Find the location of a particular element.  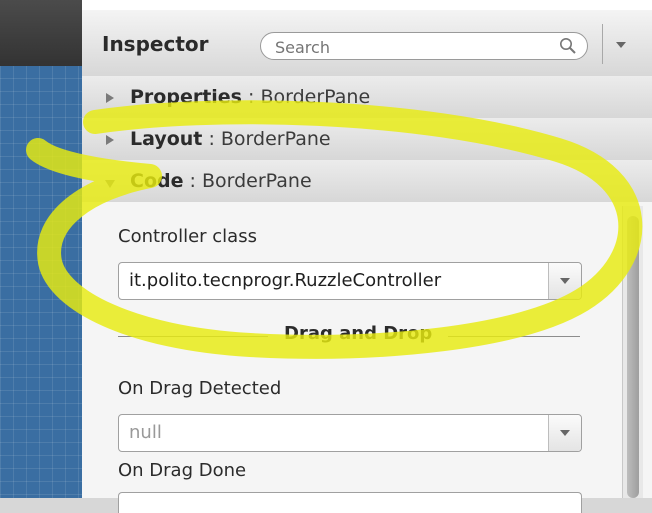

search-input is located at coordinates (400, 47).